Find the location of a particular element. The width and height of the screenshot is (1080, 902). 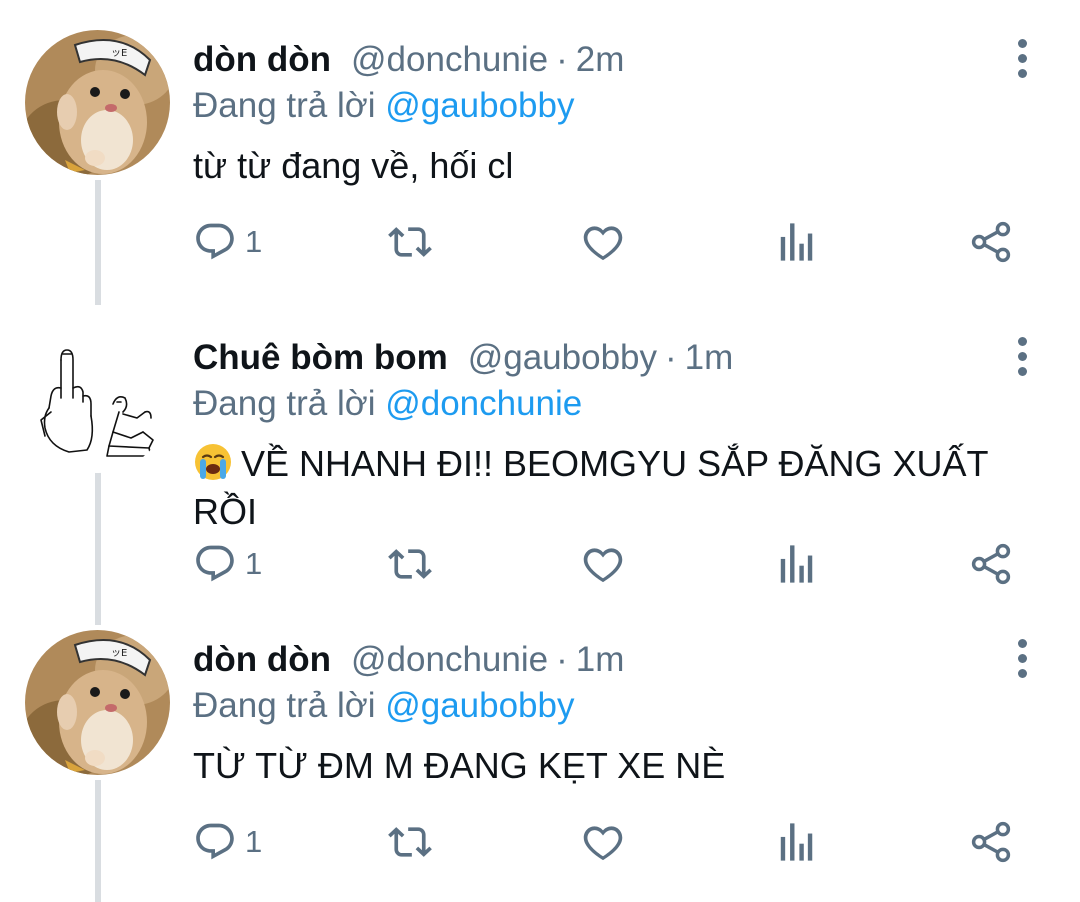

avatar is located at coordinates (97, 400).